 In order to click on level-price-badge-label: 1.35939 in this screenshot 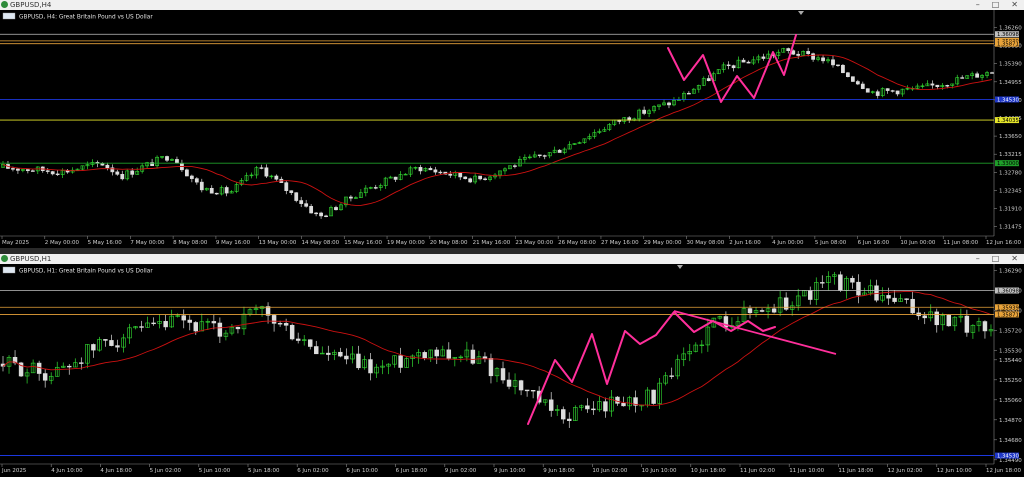, I will do `click(1008, 308)`.